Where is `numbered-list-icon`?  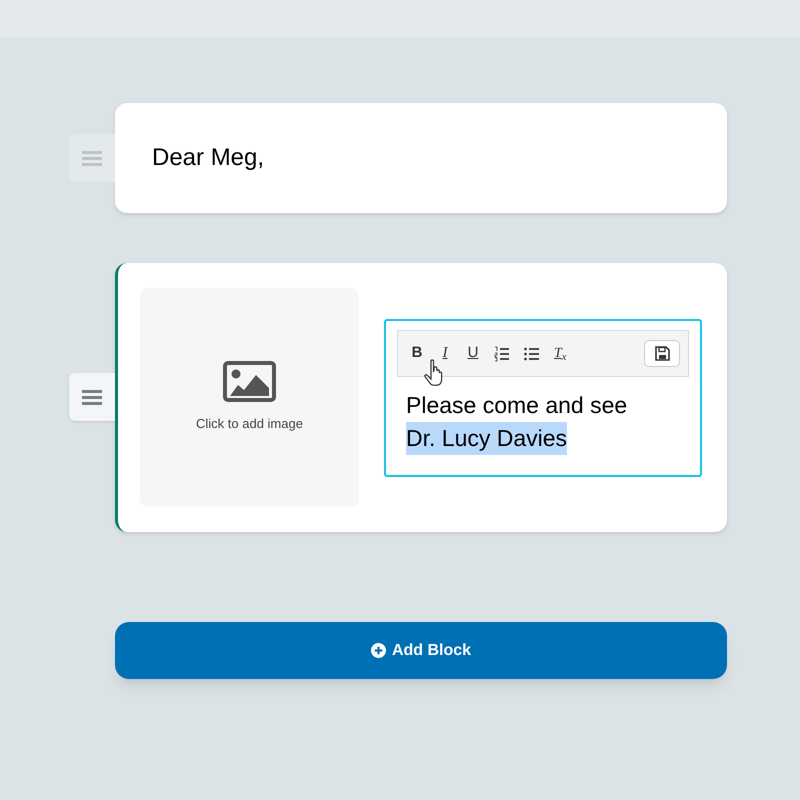
numbered-list-icon is located at coordinates (502, 354).